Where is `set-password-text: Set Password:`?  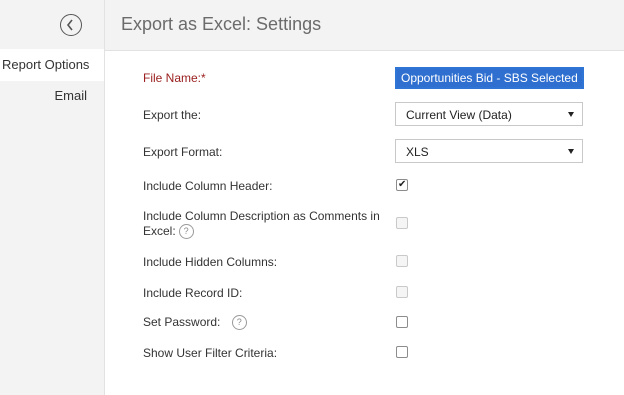
set-password-text: Set Password: is located at coordinates (182, 322).